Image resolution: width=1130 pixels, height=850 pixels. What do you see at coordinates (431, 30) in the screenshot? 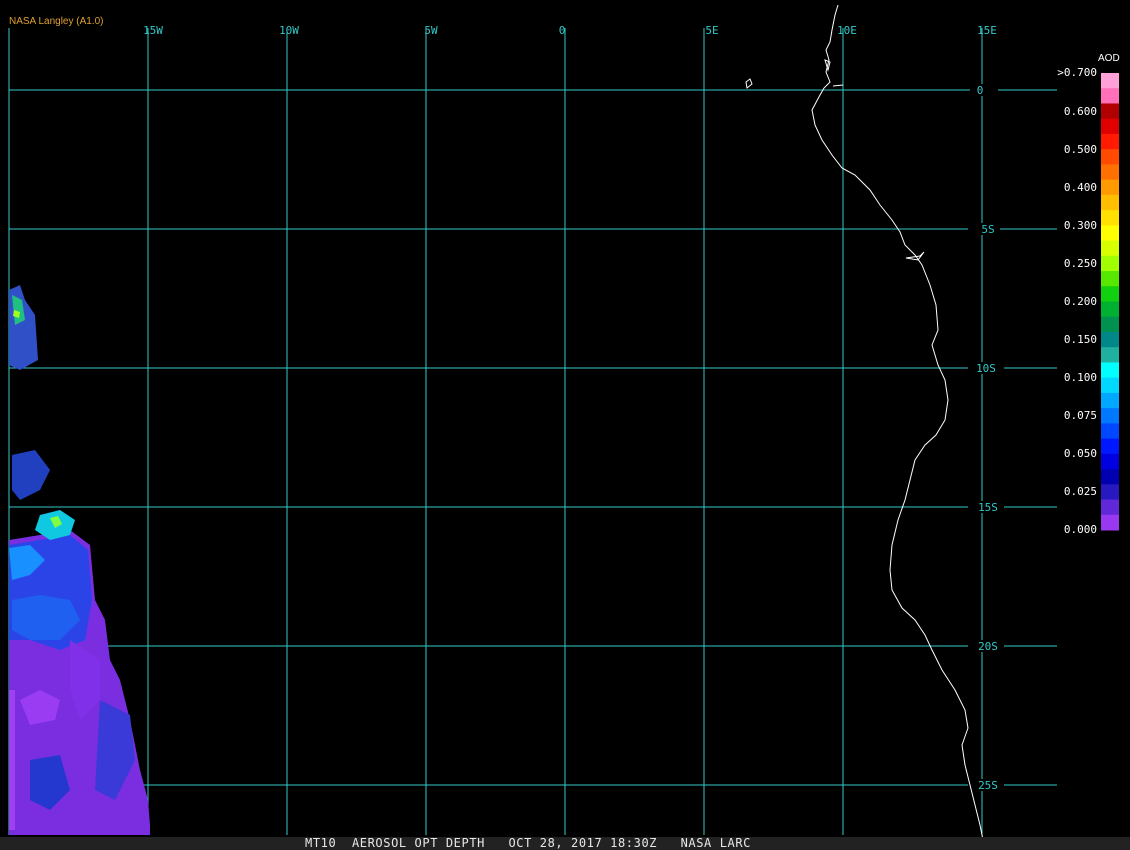
I see `lon-label: 5W` at bounding box center [431, 30].